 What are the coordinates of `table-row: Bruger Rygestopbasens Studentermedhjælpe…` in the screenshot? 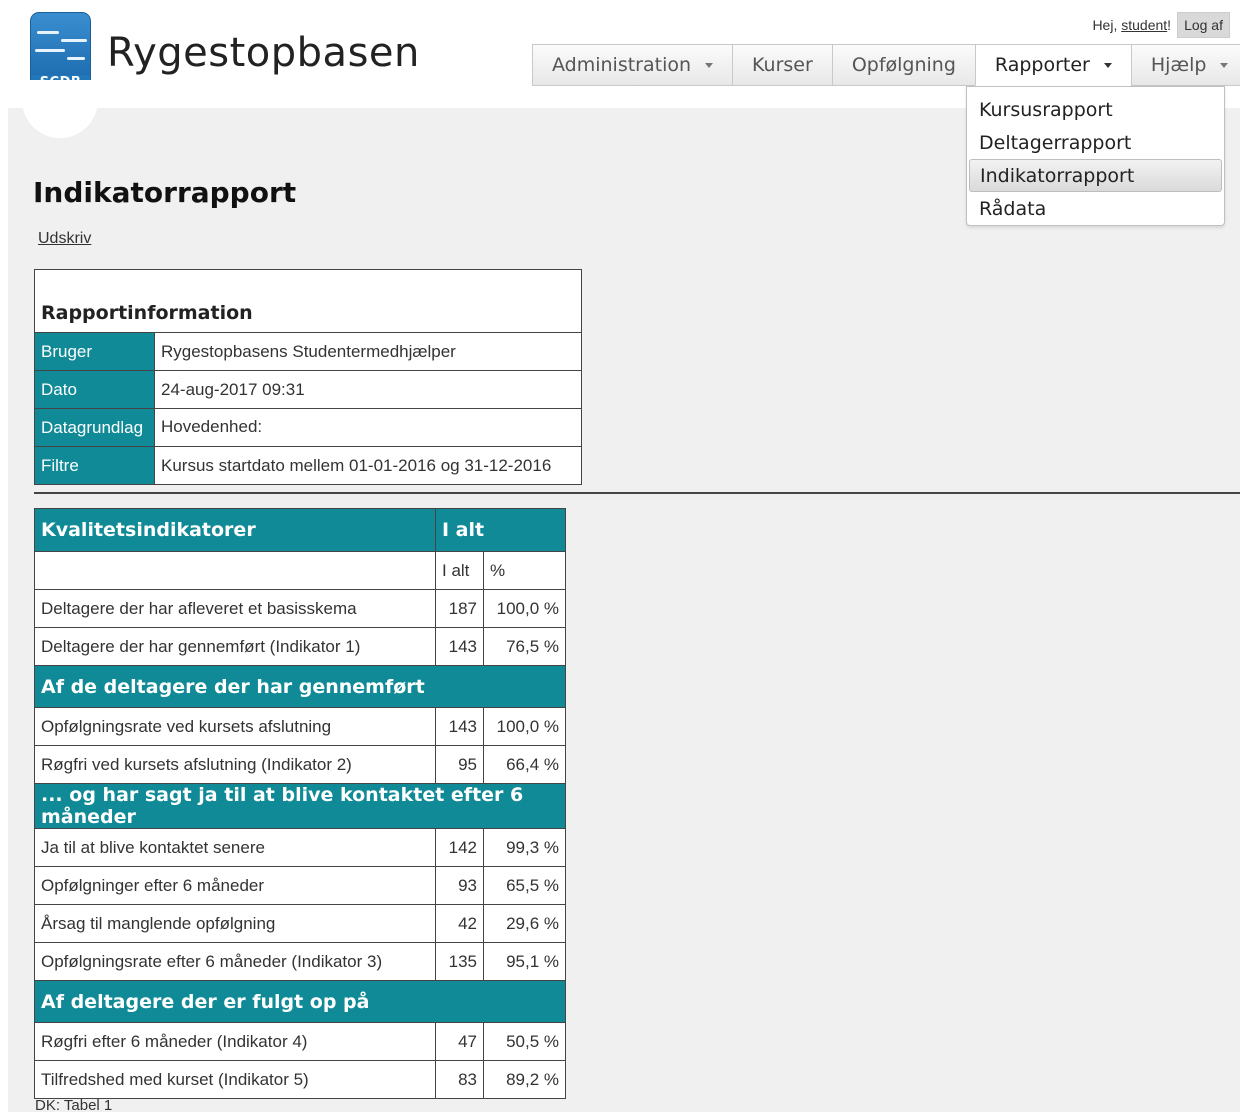 It's located at (308, 351).